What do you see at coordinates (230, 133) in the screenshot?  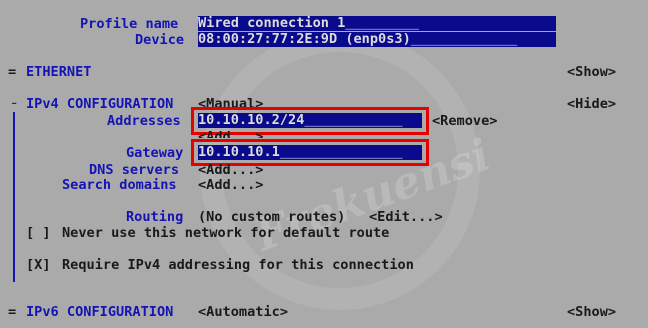 I see `add-address-button: <Add...>` at bounding box center [230, 133].